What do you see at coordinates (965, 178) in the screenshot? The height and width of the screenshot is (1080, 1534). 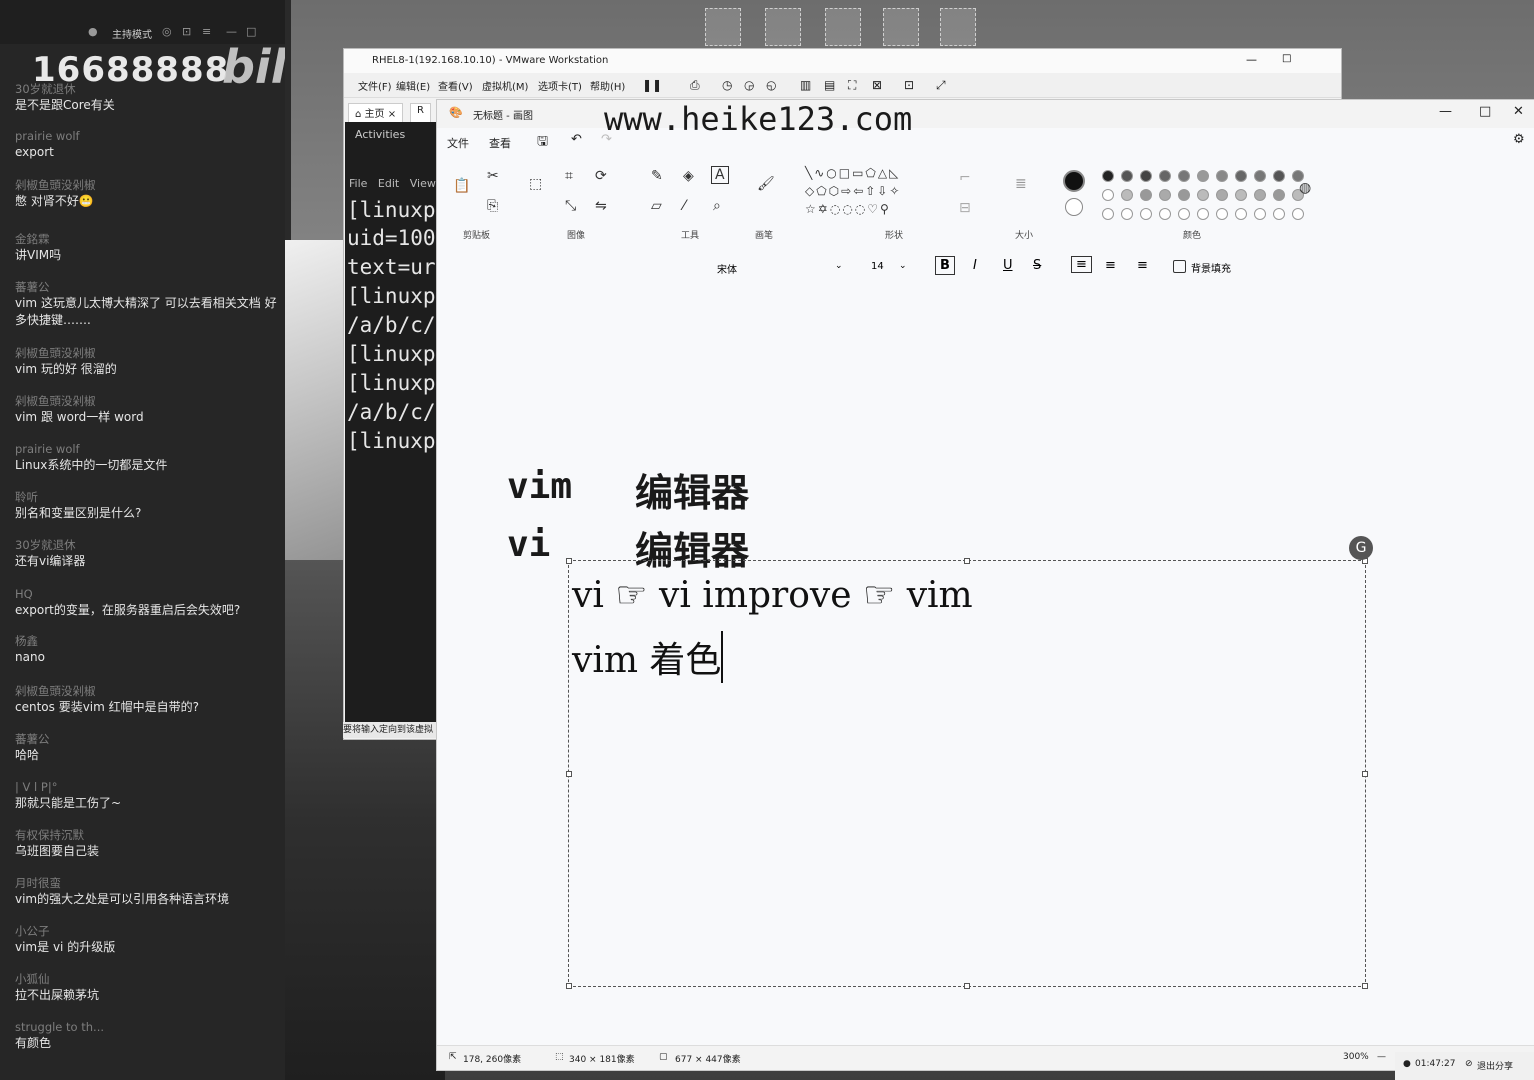 I see `outline-icon: ⌐` at bounding box center [965, 178].